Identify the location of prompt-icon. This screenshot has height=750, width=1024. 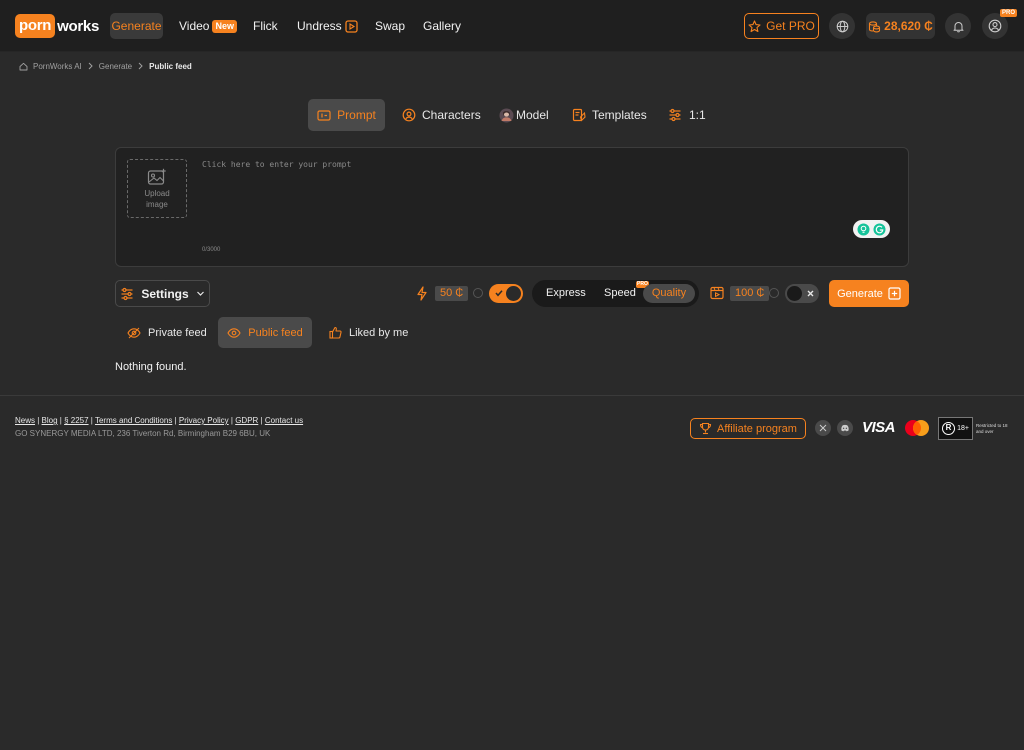
(324, 115).